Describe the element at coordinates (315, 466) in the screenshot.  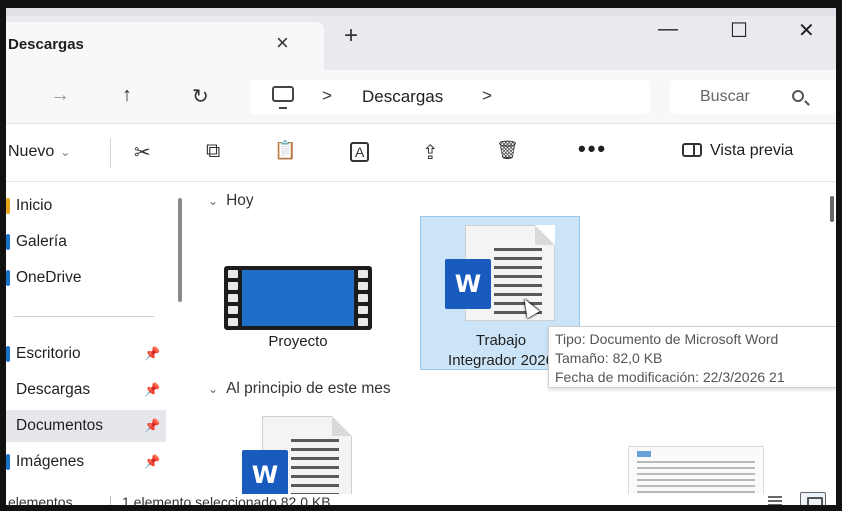
I see `document-lines` at that location.